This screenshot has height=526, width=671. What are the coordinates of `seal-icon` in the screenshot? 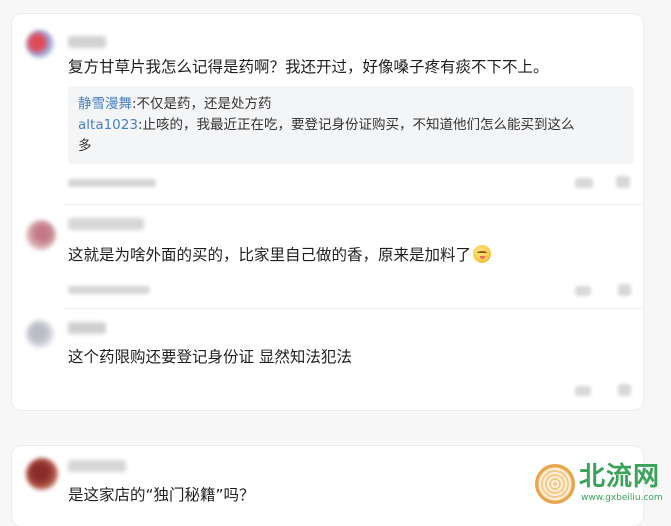 It's located at (555, 484).